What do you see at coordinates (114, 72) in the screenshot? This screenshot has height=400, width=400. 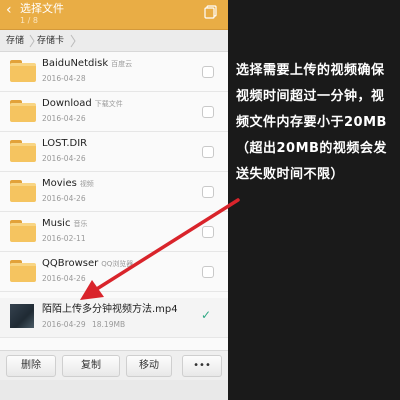 I see `list-item: BaiduNetdisk 百度云 2016-04-28` at bounding box center [114, 72].